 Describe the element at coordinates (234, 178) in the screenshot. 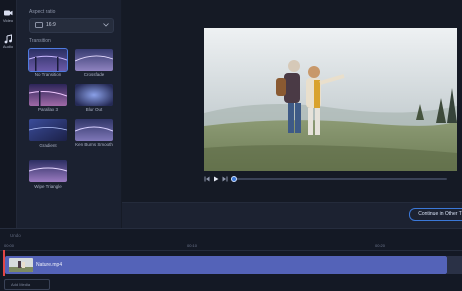

I see `seek-handle` at that location.